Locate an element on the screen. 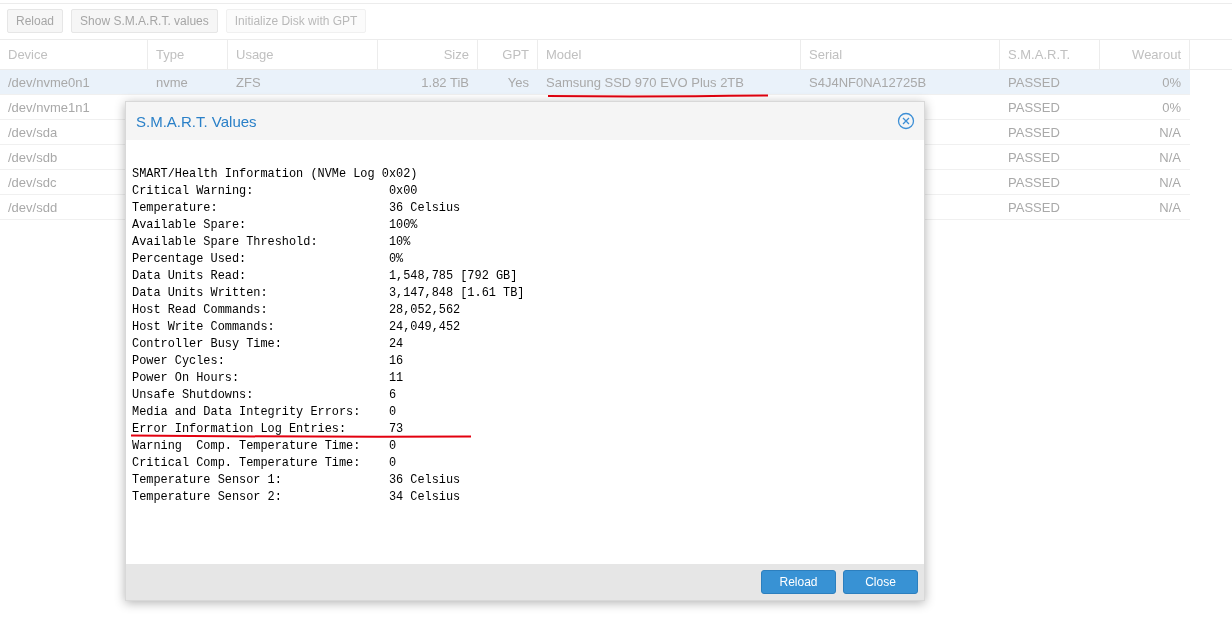  table-cell: nvme is located at coordinates (172, 82).